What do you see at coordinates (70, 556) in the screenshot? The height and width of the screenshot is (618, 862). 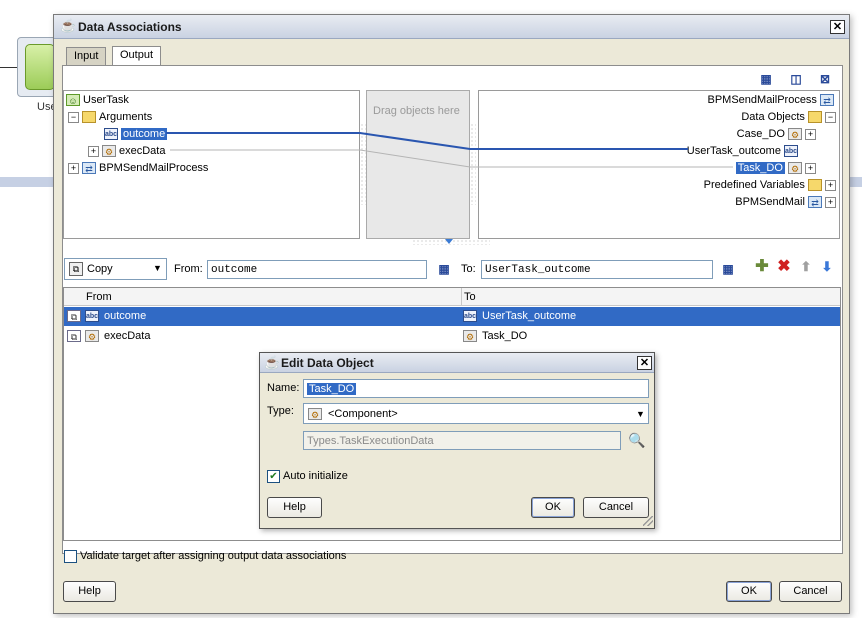 I see `validate-checkbox` at bounding box center [70, 556].